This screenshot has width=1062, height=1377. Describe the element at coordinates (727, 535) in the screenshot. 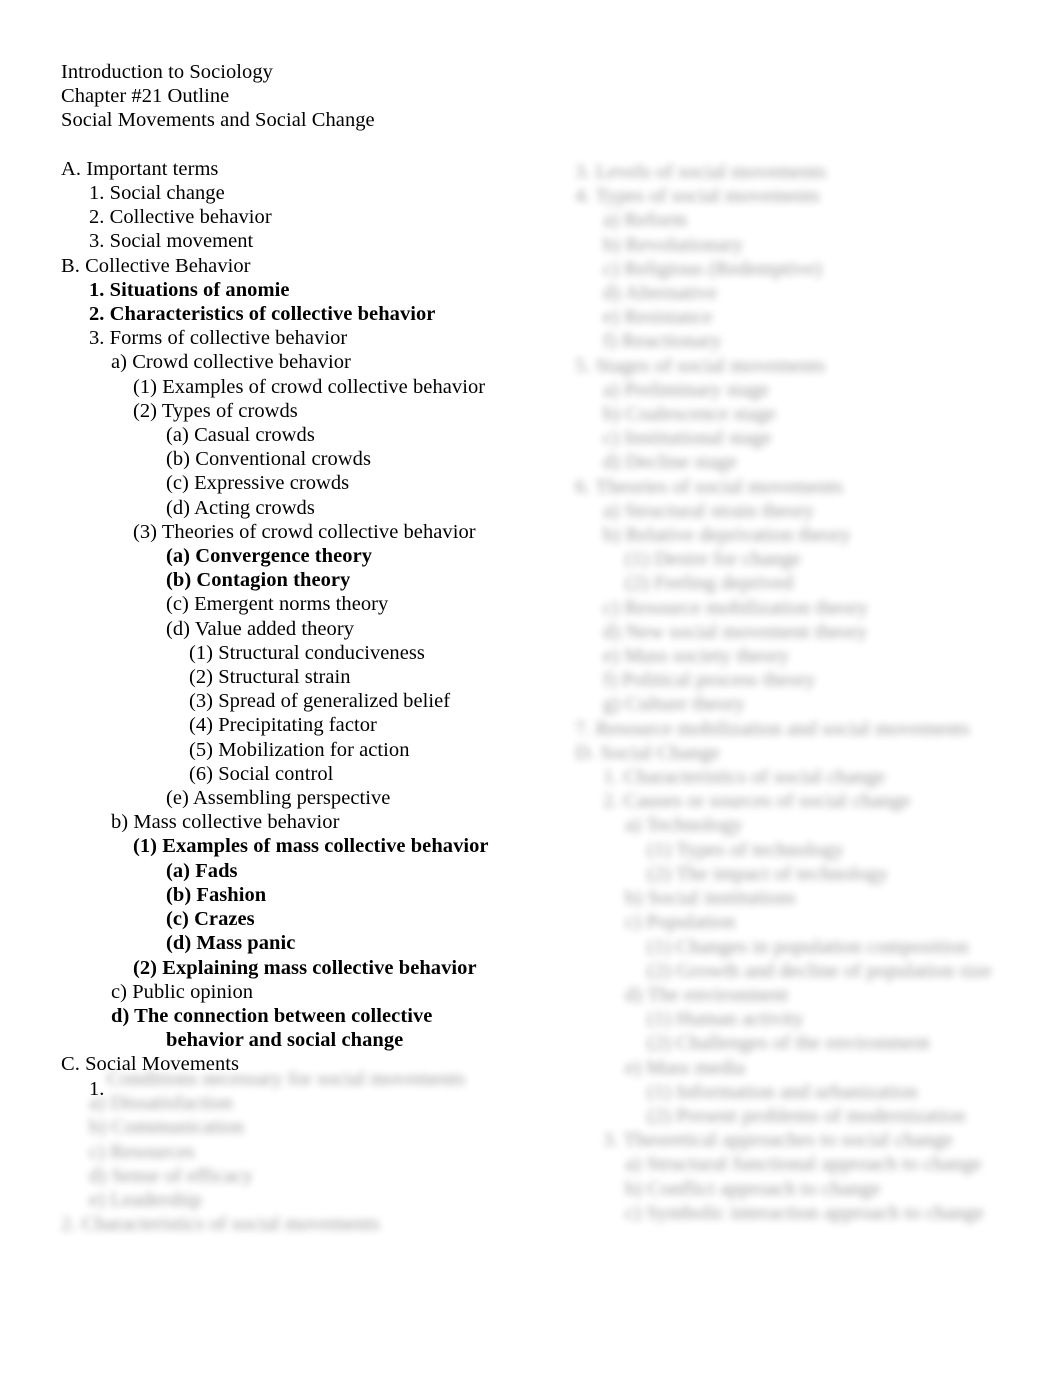

I see `redacted-line: b) Relative deprivation theory` at that location.